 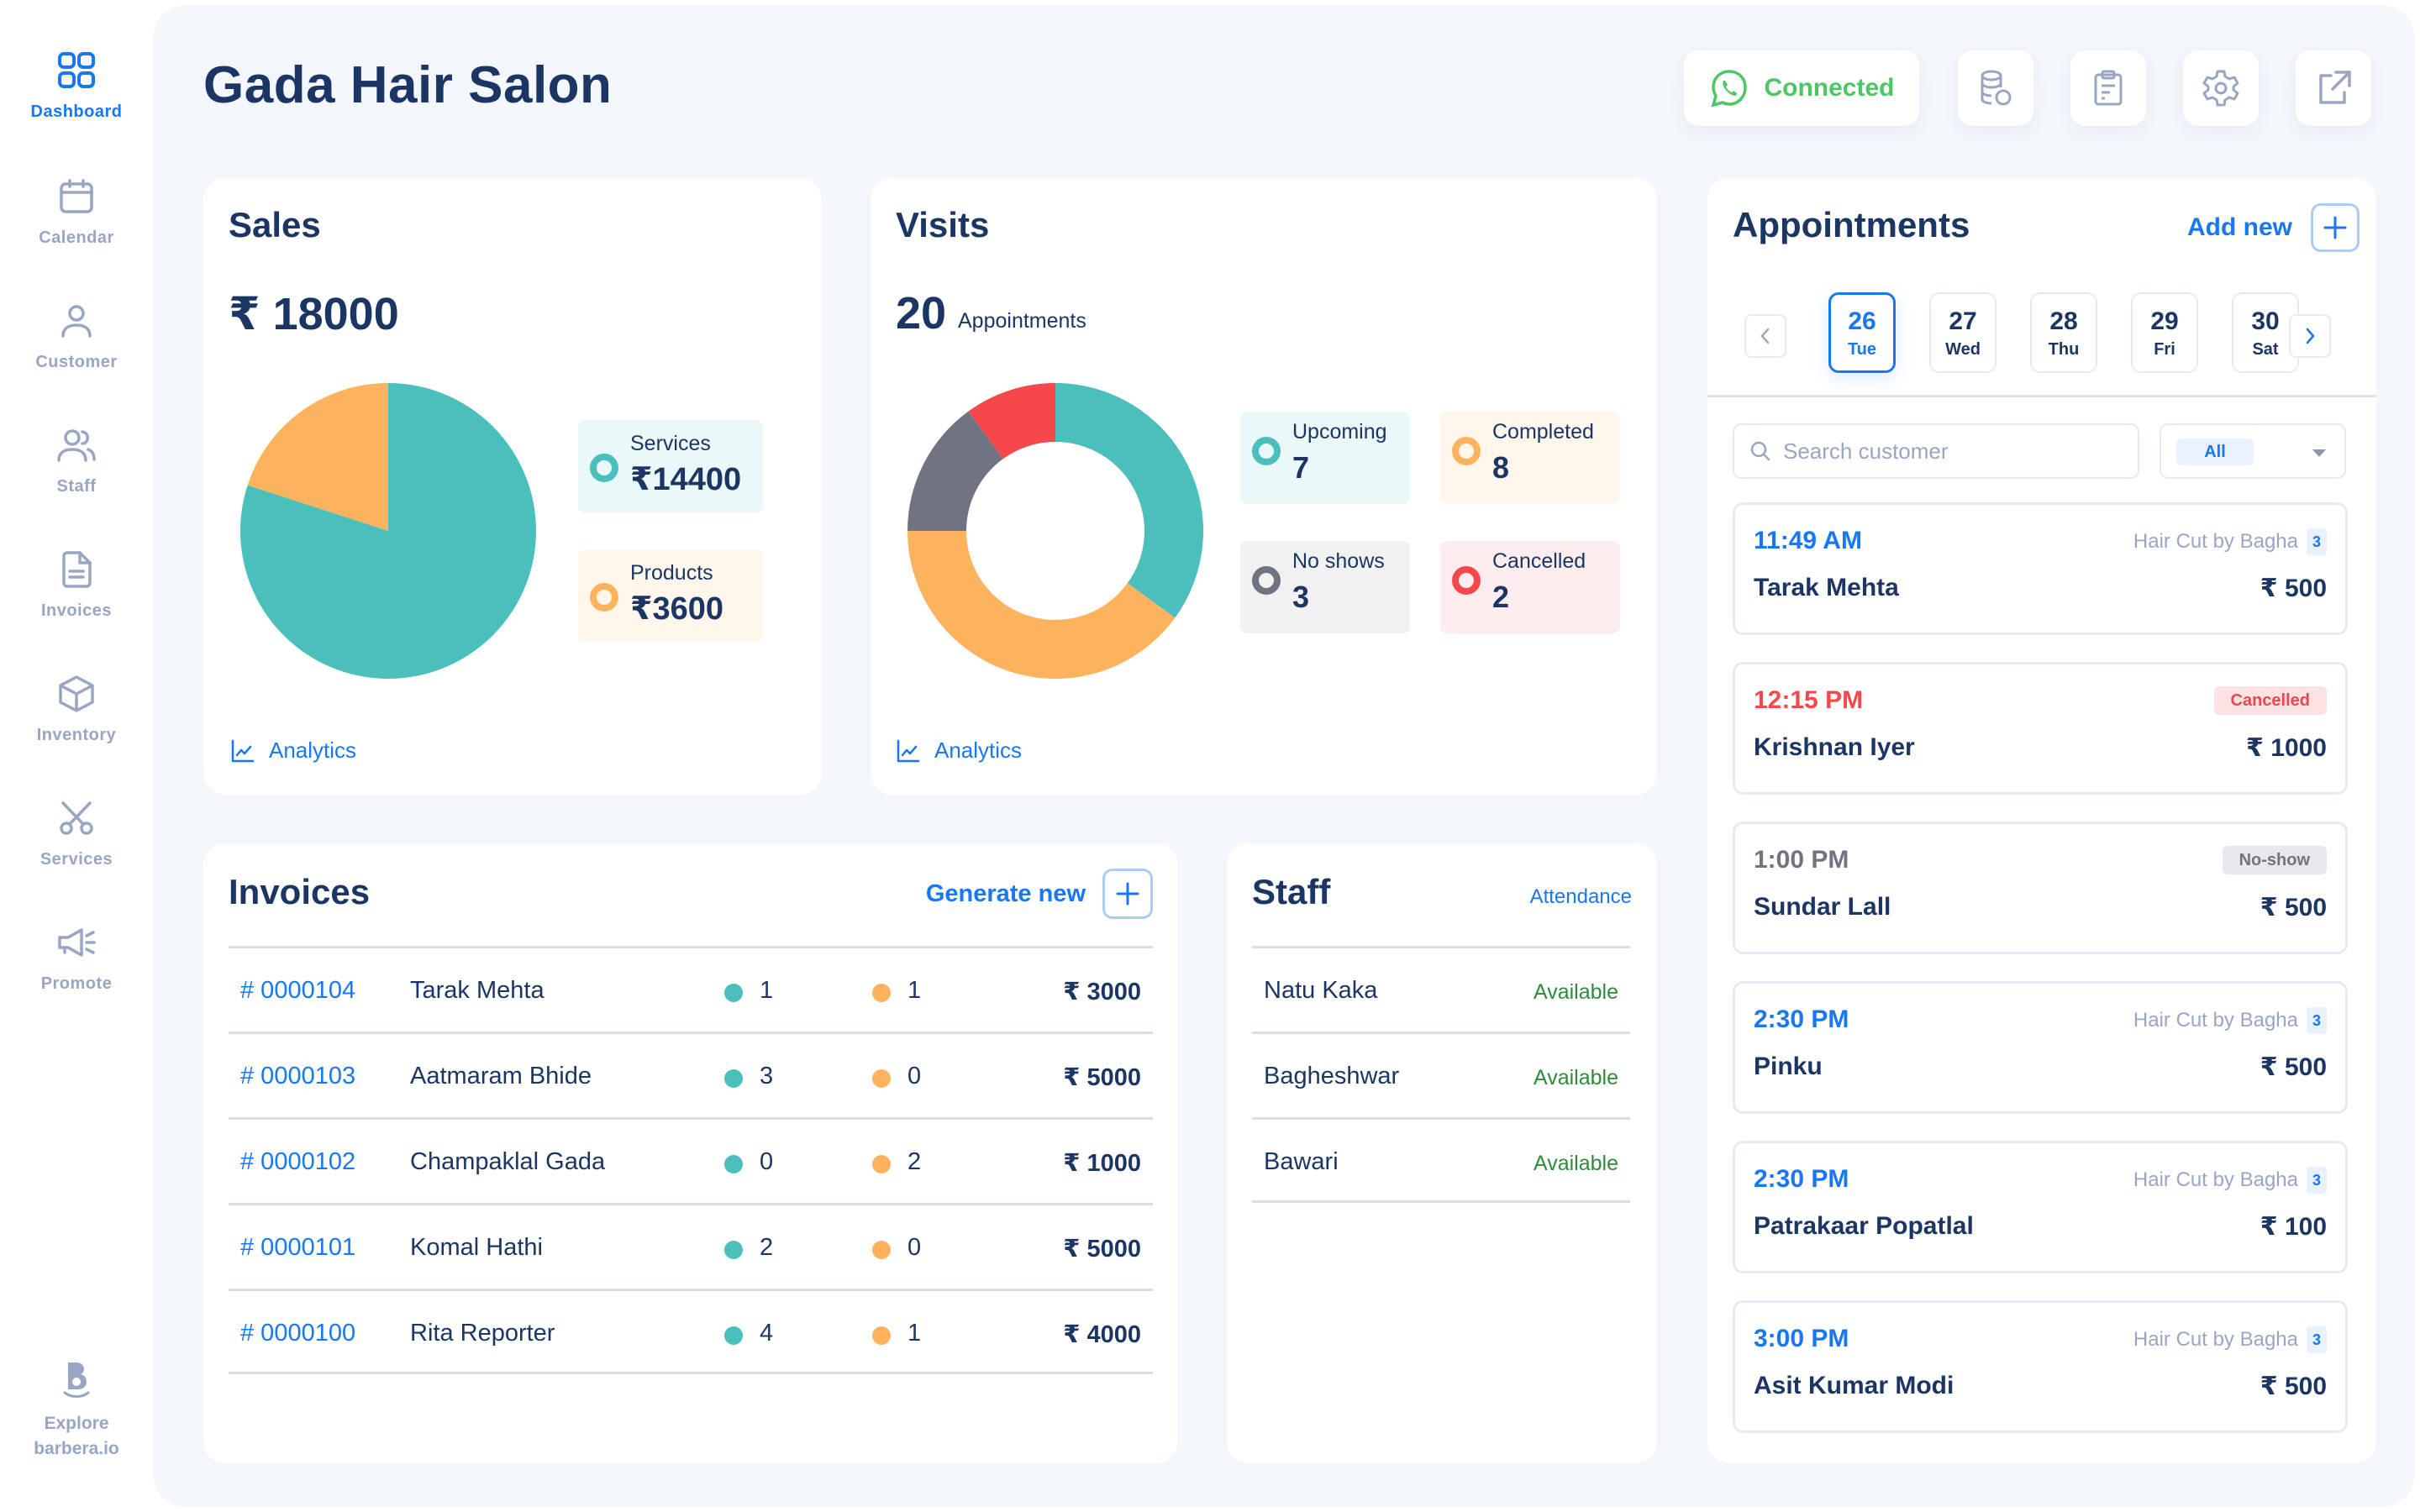 I want to click on teal-ring-icon, so click(x=1266, y=451).